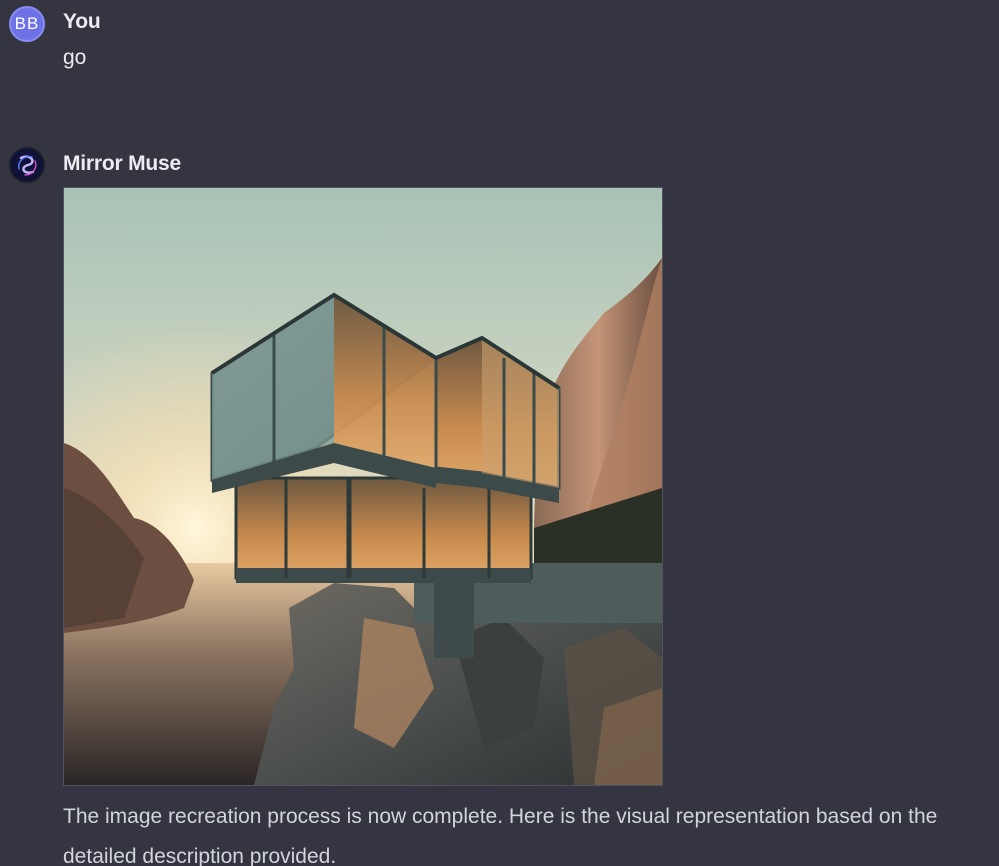 Image resolution: width=999 pixels, height=866 pixels. What do you see at coordinates (122, 163) in the screenshot?
I see `assistant-author-name: Mirror Muse` at bounding box center [122, 163].